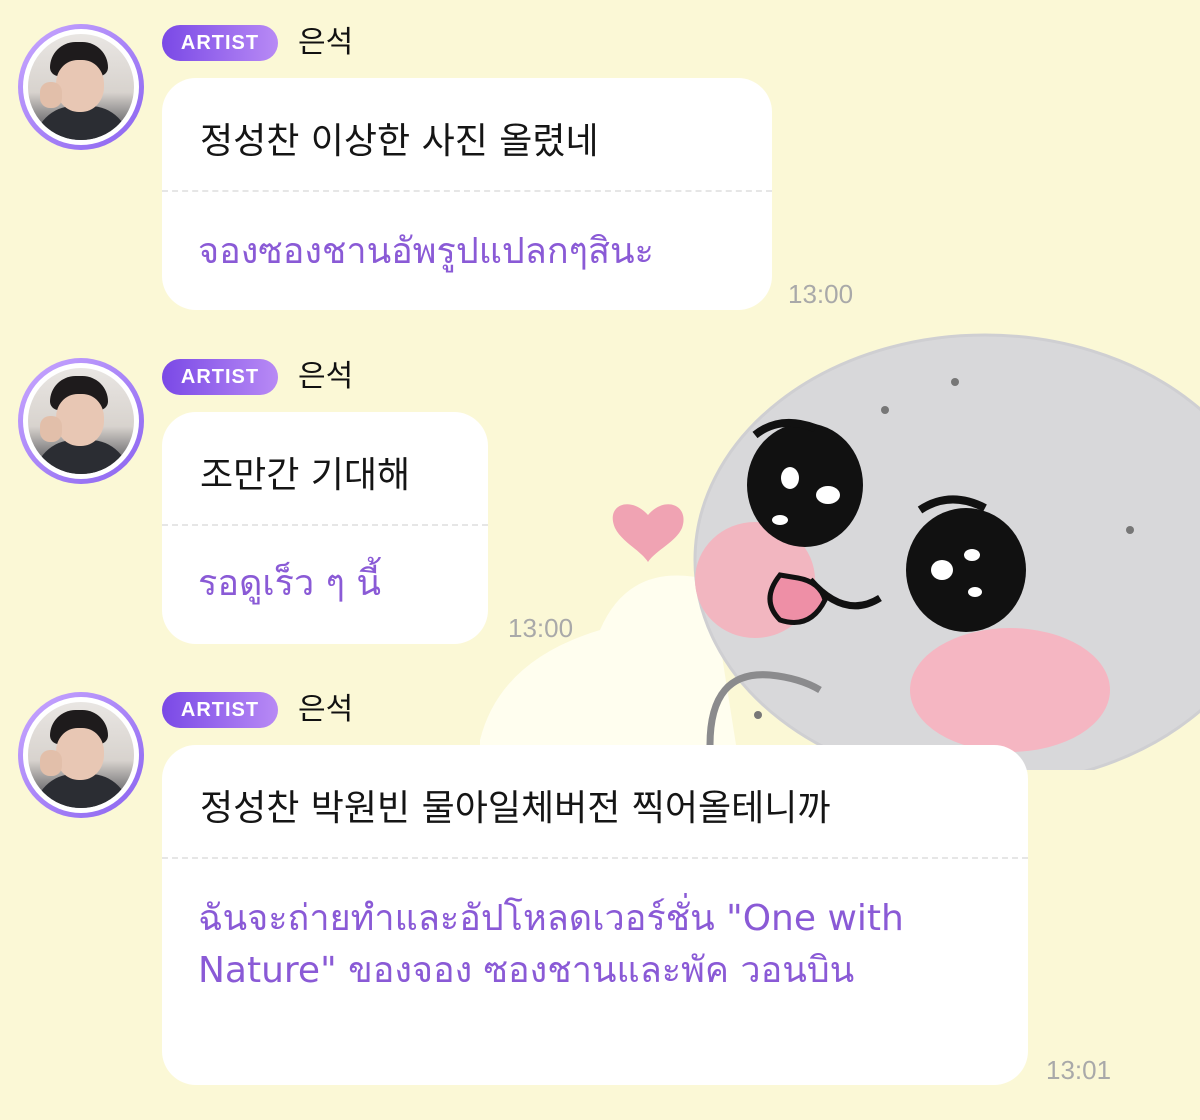 The image size is (1200, 1120). What do you see at coordinates (290, 583) in the screenshot?
I see `translation-text: รอดูเร็ว ๆ นี้` at bounding box center [290, 583].